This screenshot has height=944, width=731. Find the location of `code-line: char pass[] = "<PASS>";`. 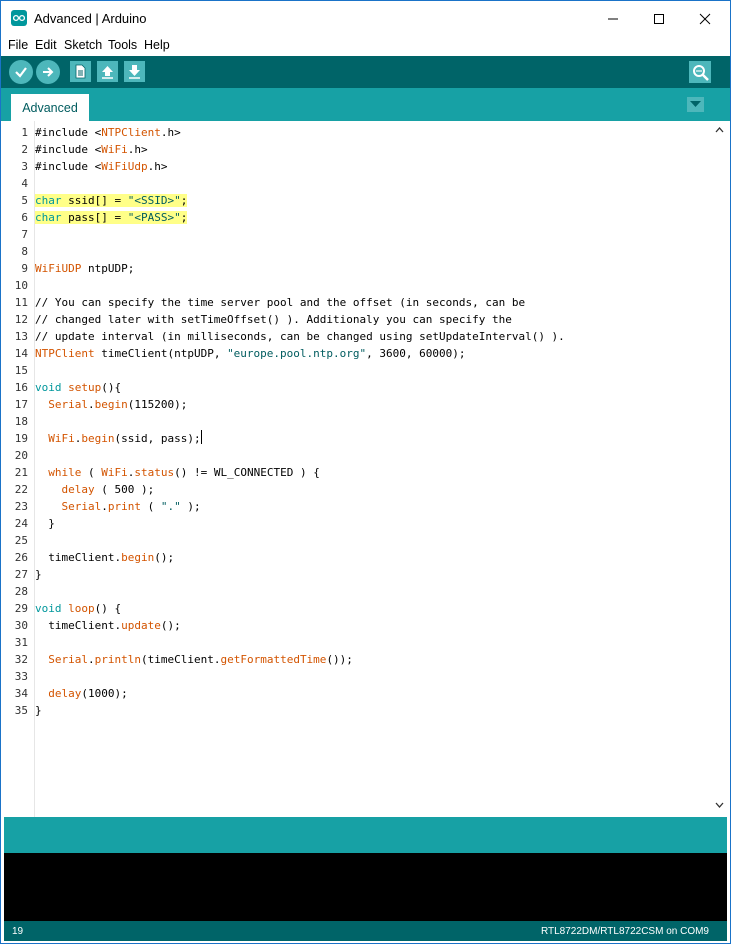

code-line: char pass[] = "<PASS>"; is located at coordinates (111, 217).